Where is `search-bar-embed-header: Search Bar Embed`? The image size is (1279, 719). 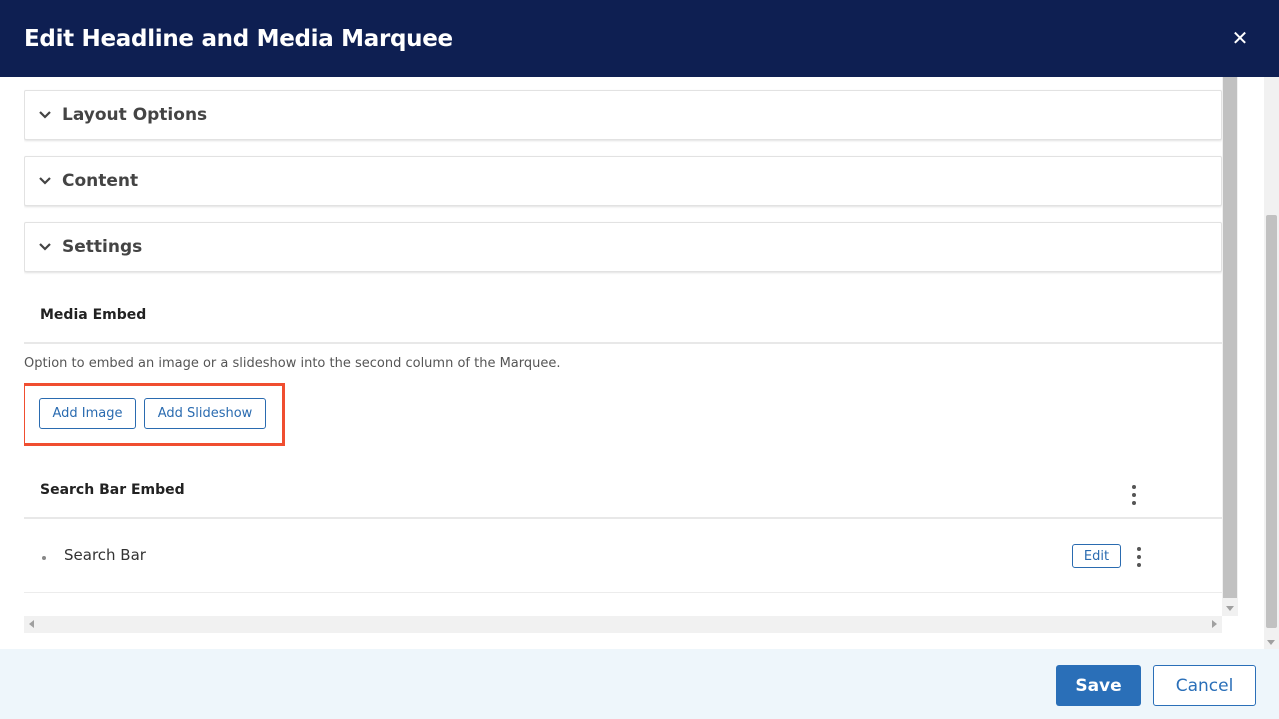
search-bar-embed-header: Search Bar Embed is located at coordinates (623, 490).